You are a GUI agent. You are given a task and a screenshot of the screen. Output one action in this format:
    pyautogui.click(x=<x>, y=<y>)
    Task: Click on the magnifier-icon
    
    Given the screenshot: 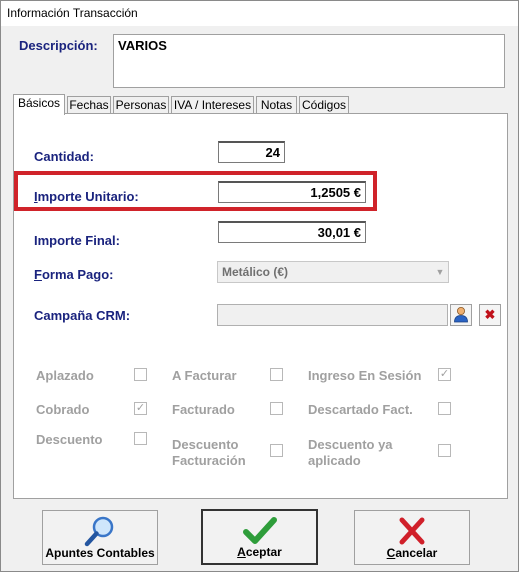 What is the action you would take?
    pyautogui.click(x=100, y=531)
    